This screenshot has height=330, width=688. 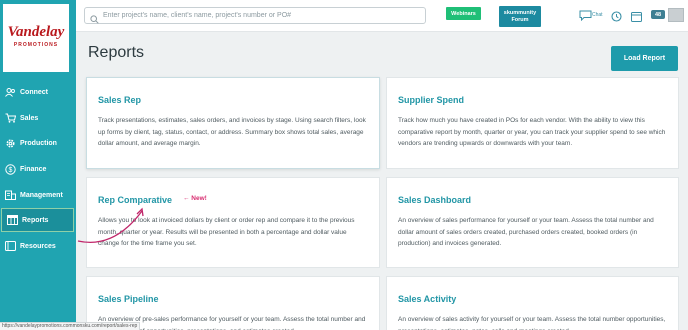 What do you see at coordinates (94, 20) in the screenshot?
I see `search-icon` at bounding box center [94, 20].